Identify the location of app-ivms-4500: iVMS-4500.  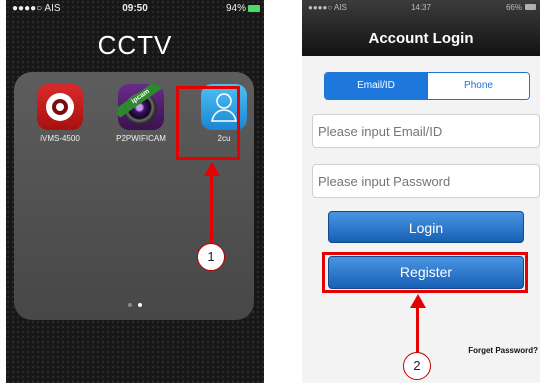
(60, 113).